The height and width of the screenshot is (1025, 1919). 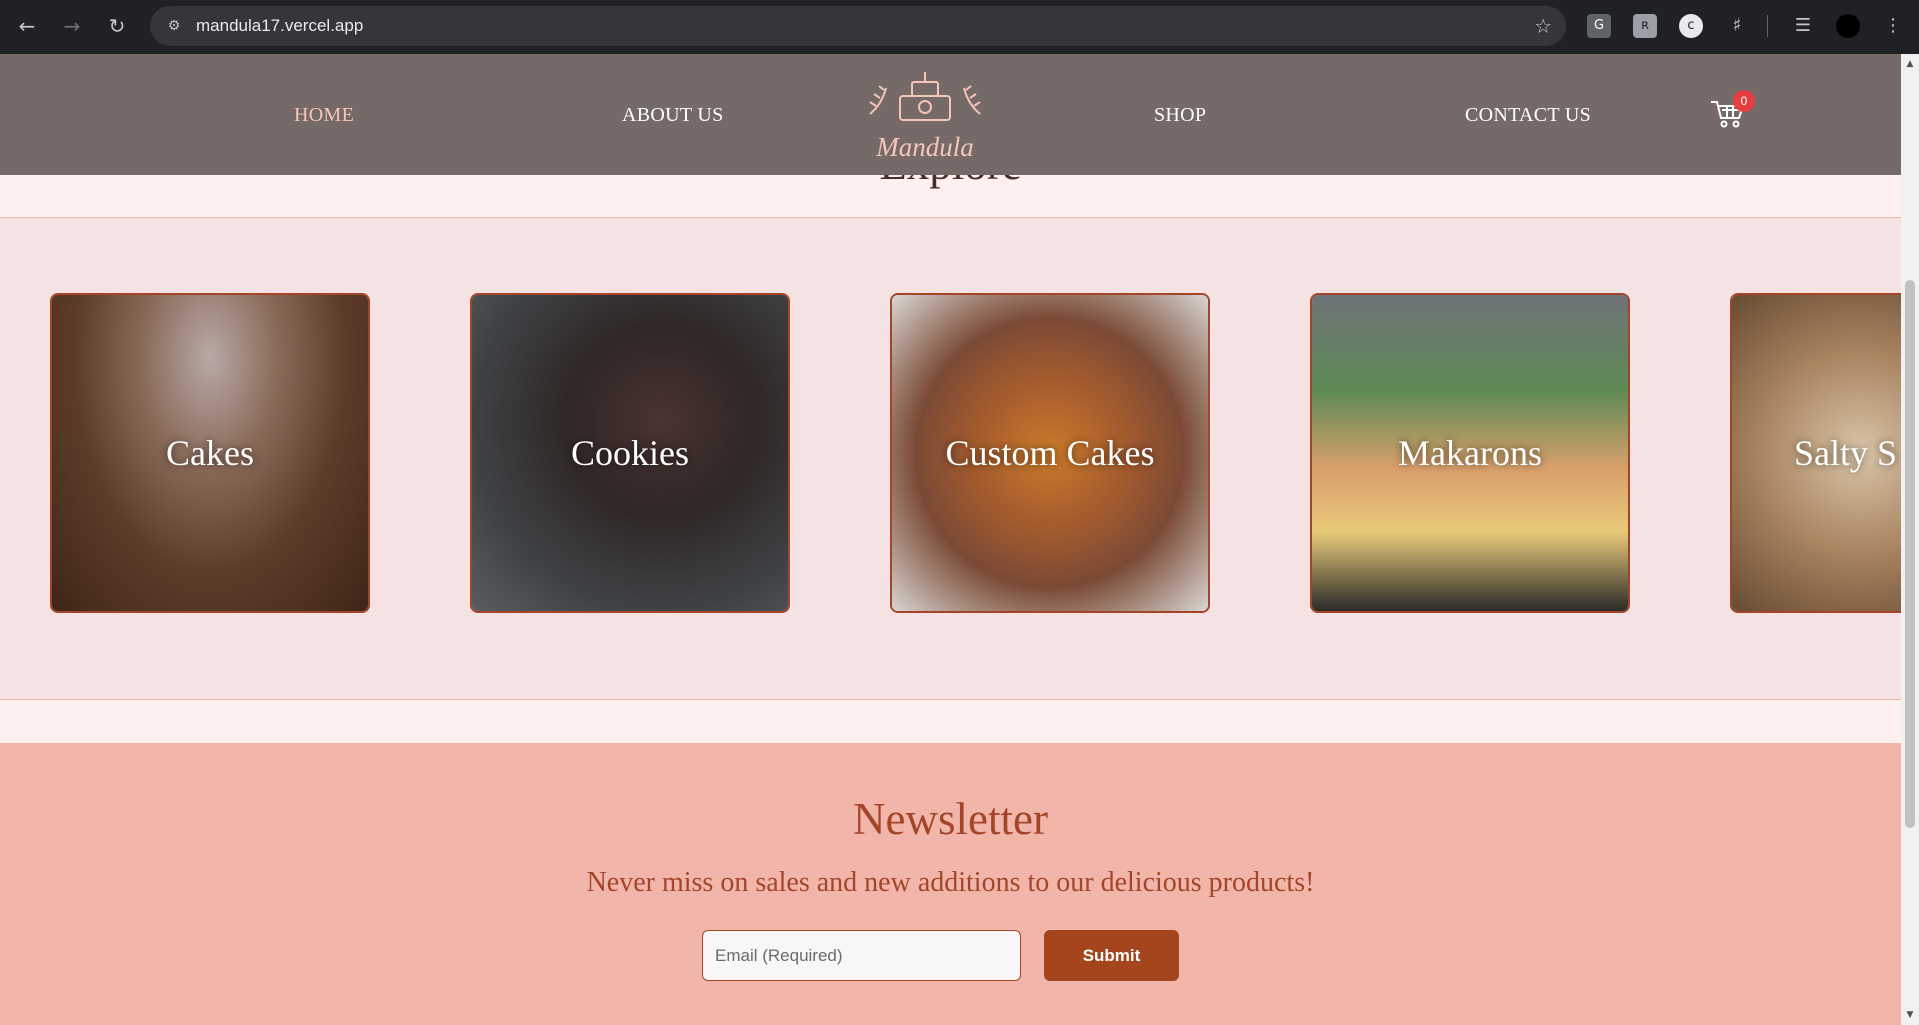 I want to click on reload-icon: ↻, so click(x=117, y=26).